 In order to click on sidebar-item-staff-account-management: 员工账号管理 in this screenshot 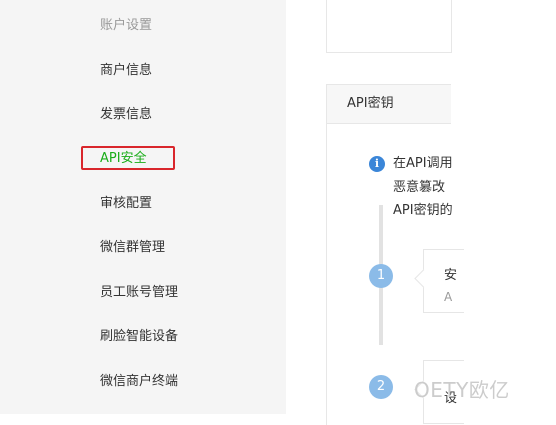, I will do `click(139, 293)`.